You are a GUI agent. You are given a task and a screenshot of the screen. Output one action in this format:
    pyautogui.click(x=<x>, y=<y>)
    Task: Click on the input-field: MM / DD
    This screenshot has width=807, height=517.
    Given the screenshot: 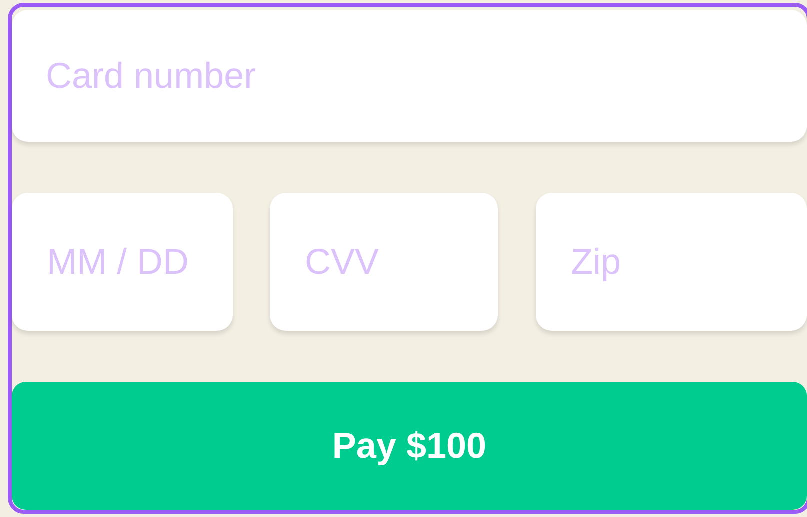 What is the action you would take?
    pyautogui.click(x=122, y=262)
    